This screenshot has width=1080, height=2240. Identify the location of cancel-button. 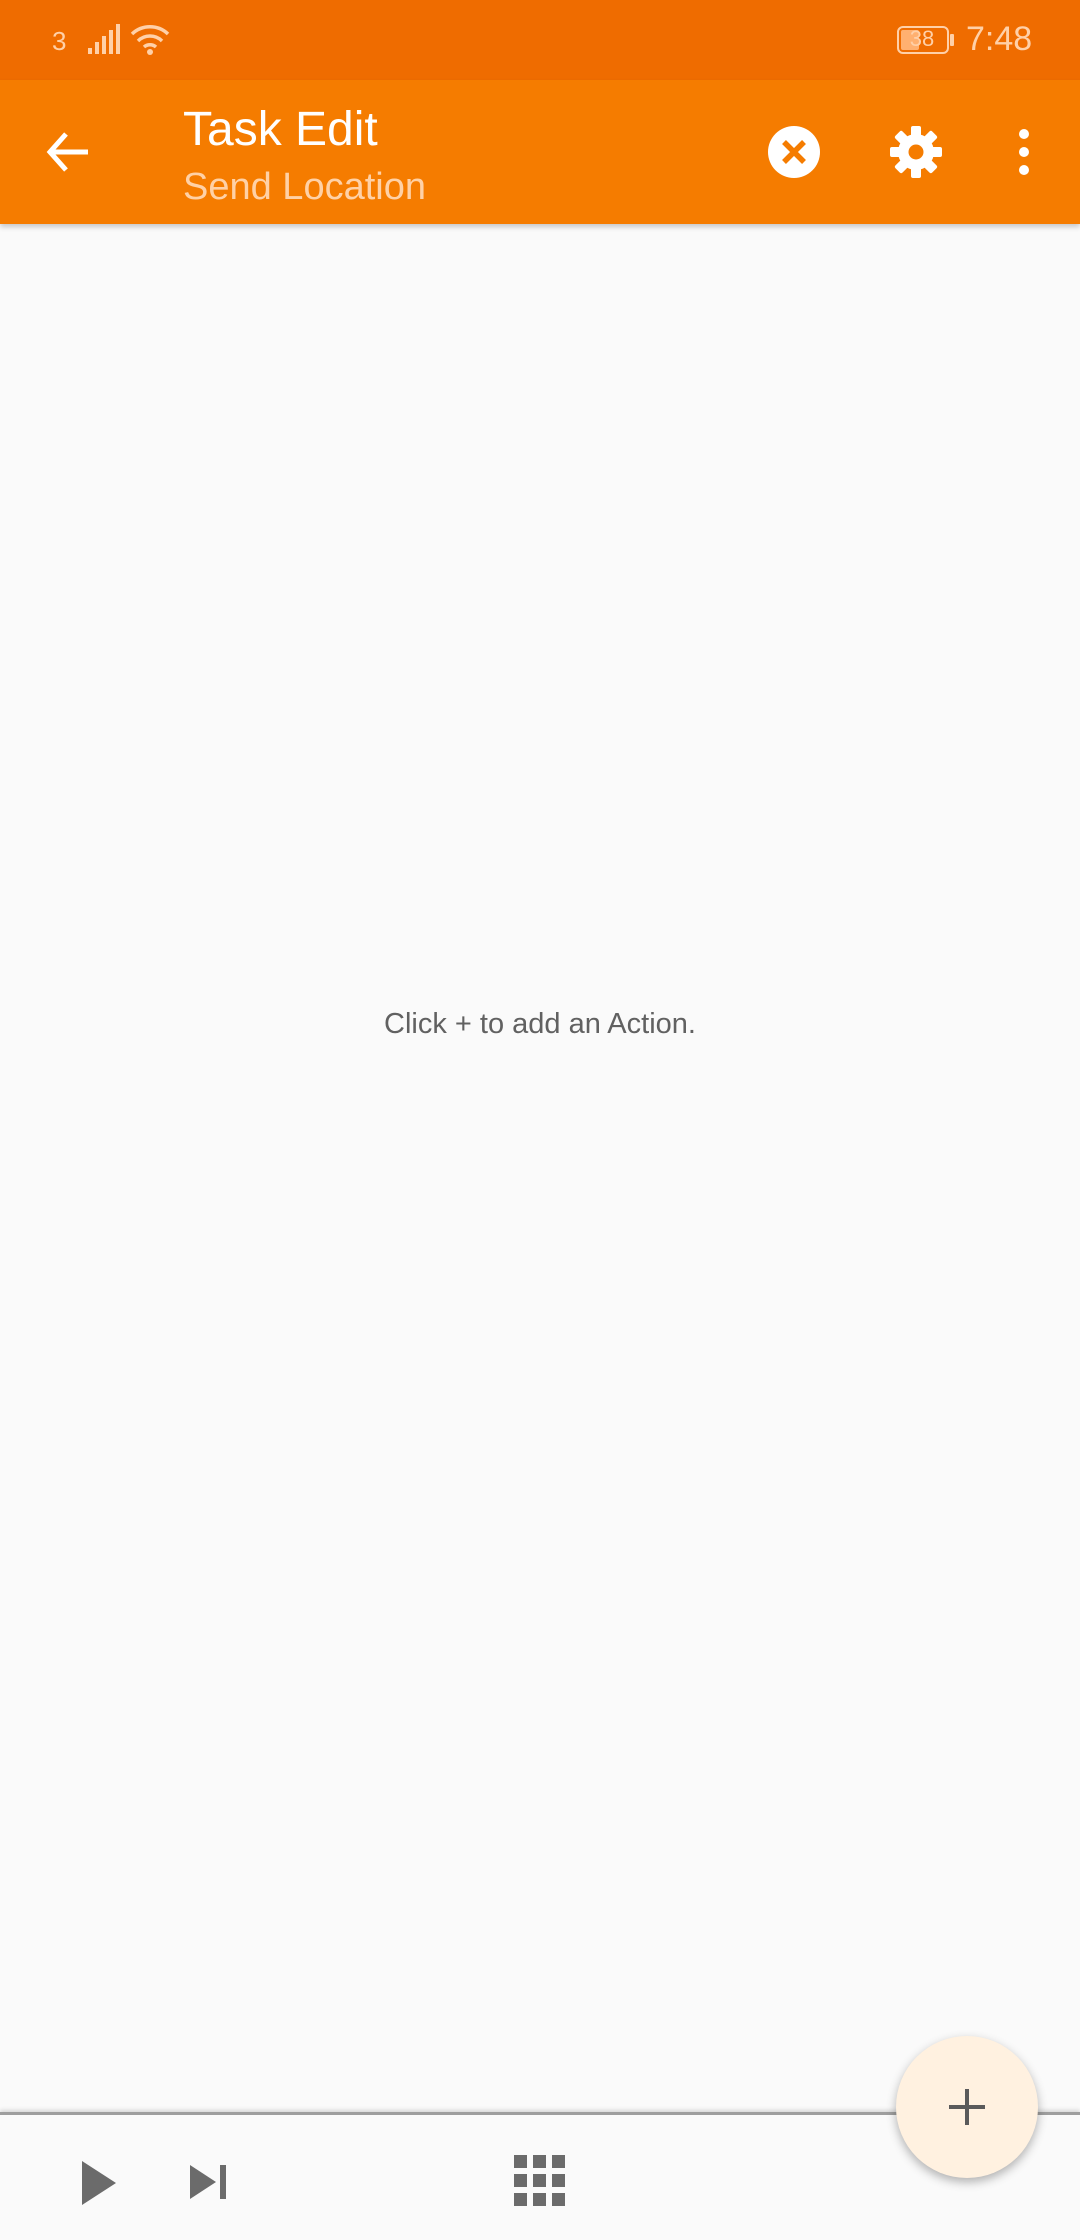
(794, 152).